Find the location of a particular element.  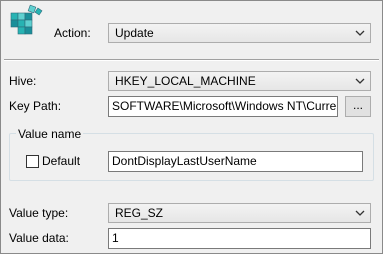

action-dropdown: Update is located at coordinates (239, 33).